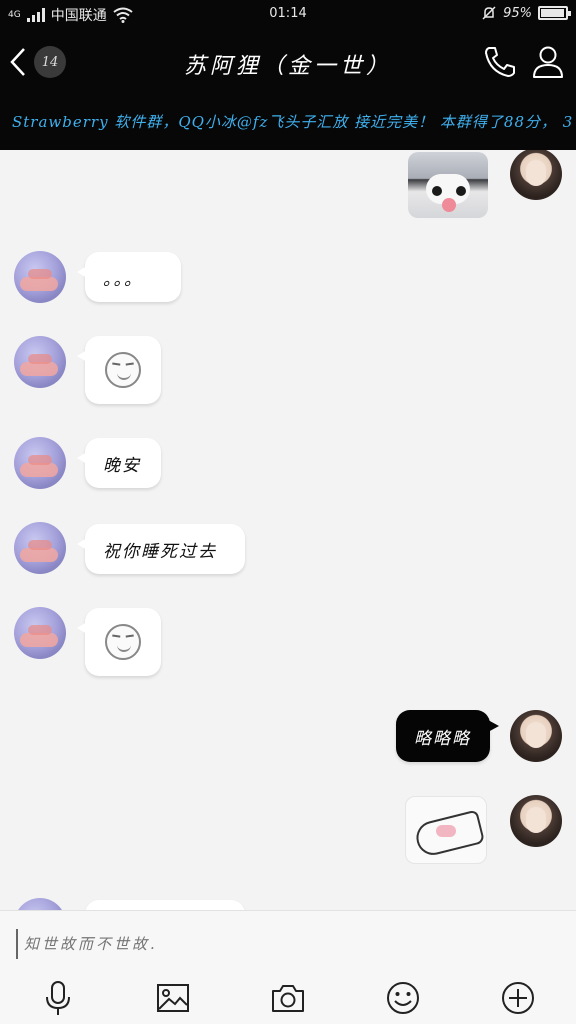  Describe the element at coordinates (165, 905) in the screenshot. I see `message-bubble` at that location.